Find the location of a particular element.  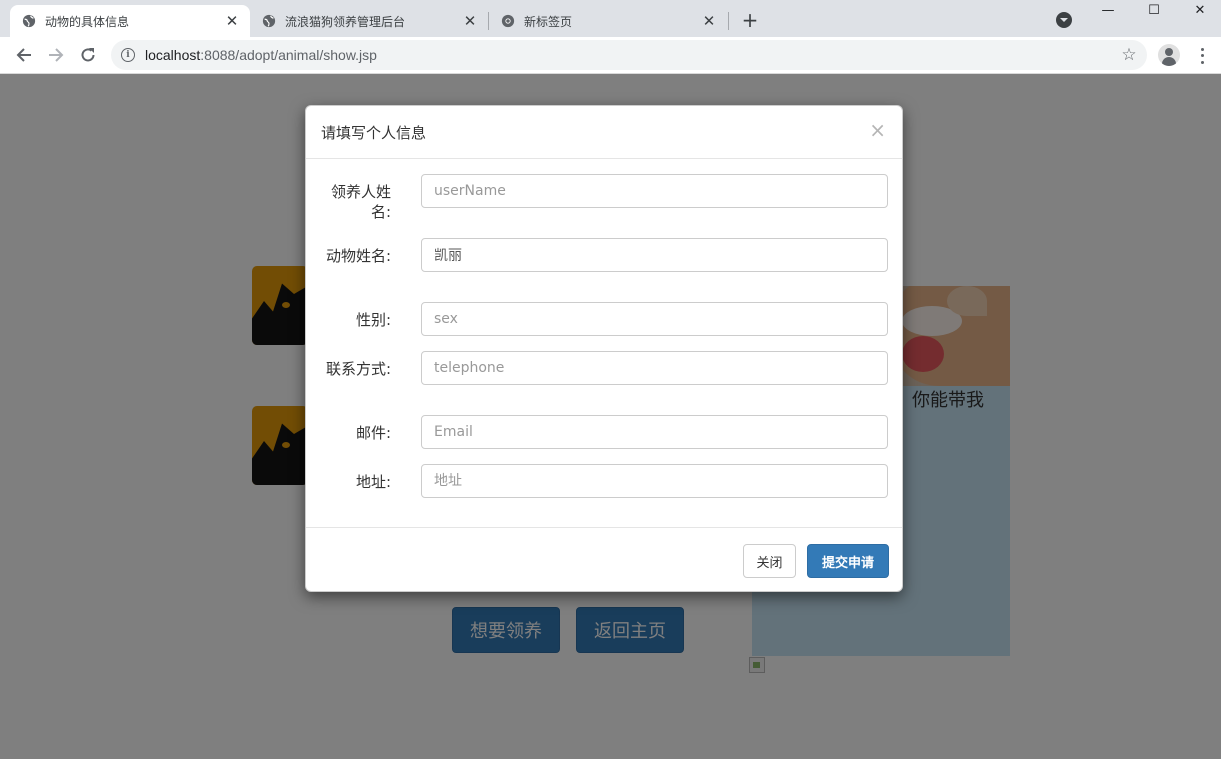

forward-button is located at coordinates (56, 55).